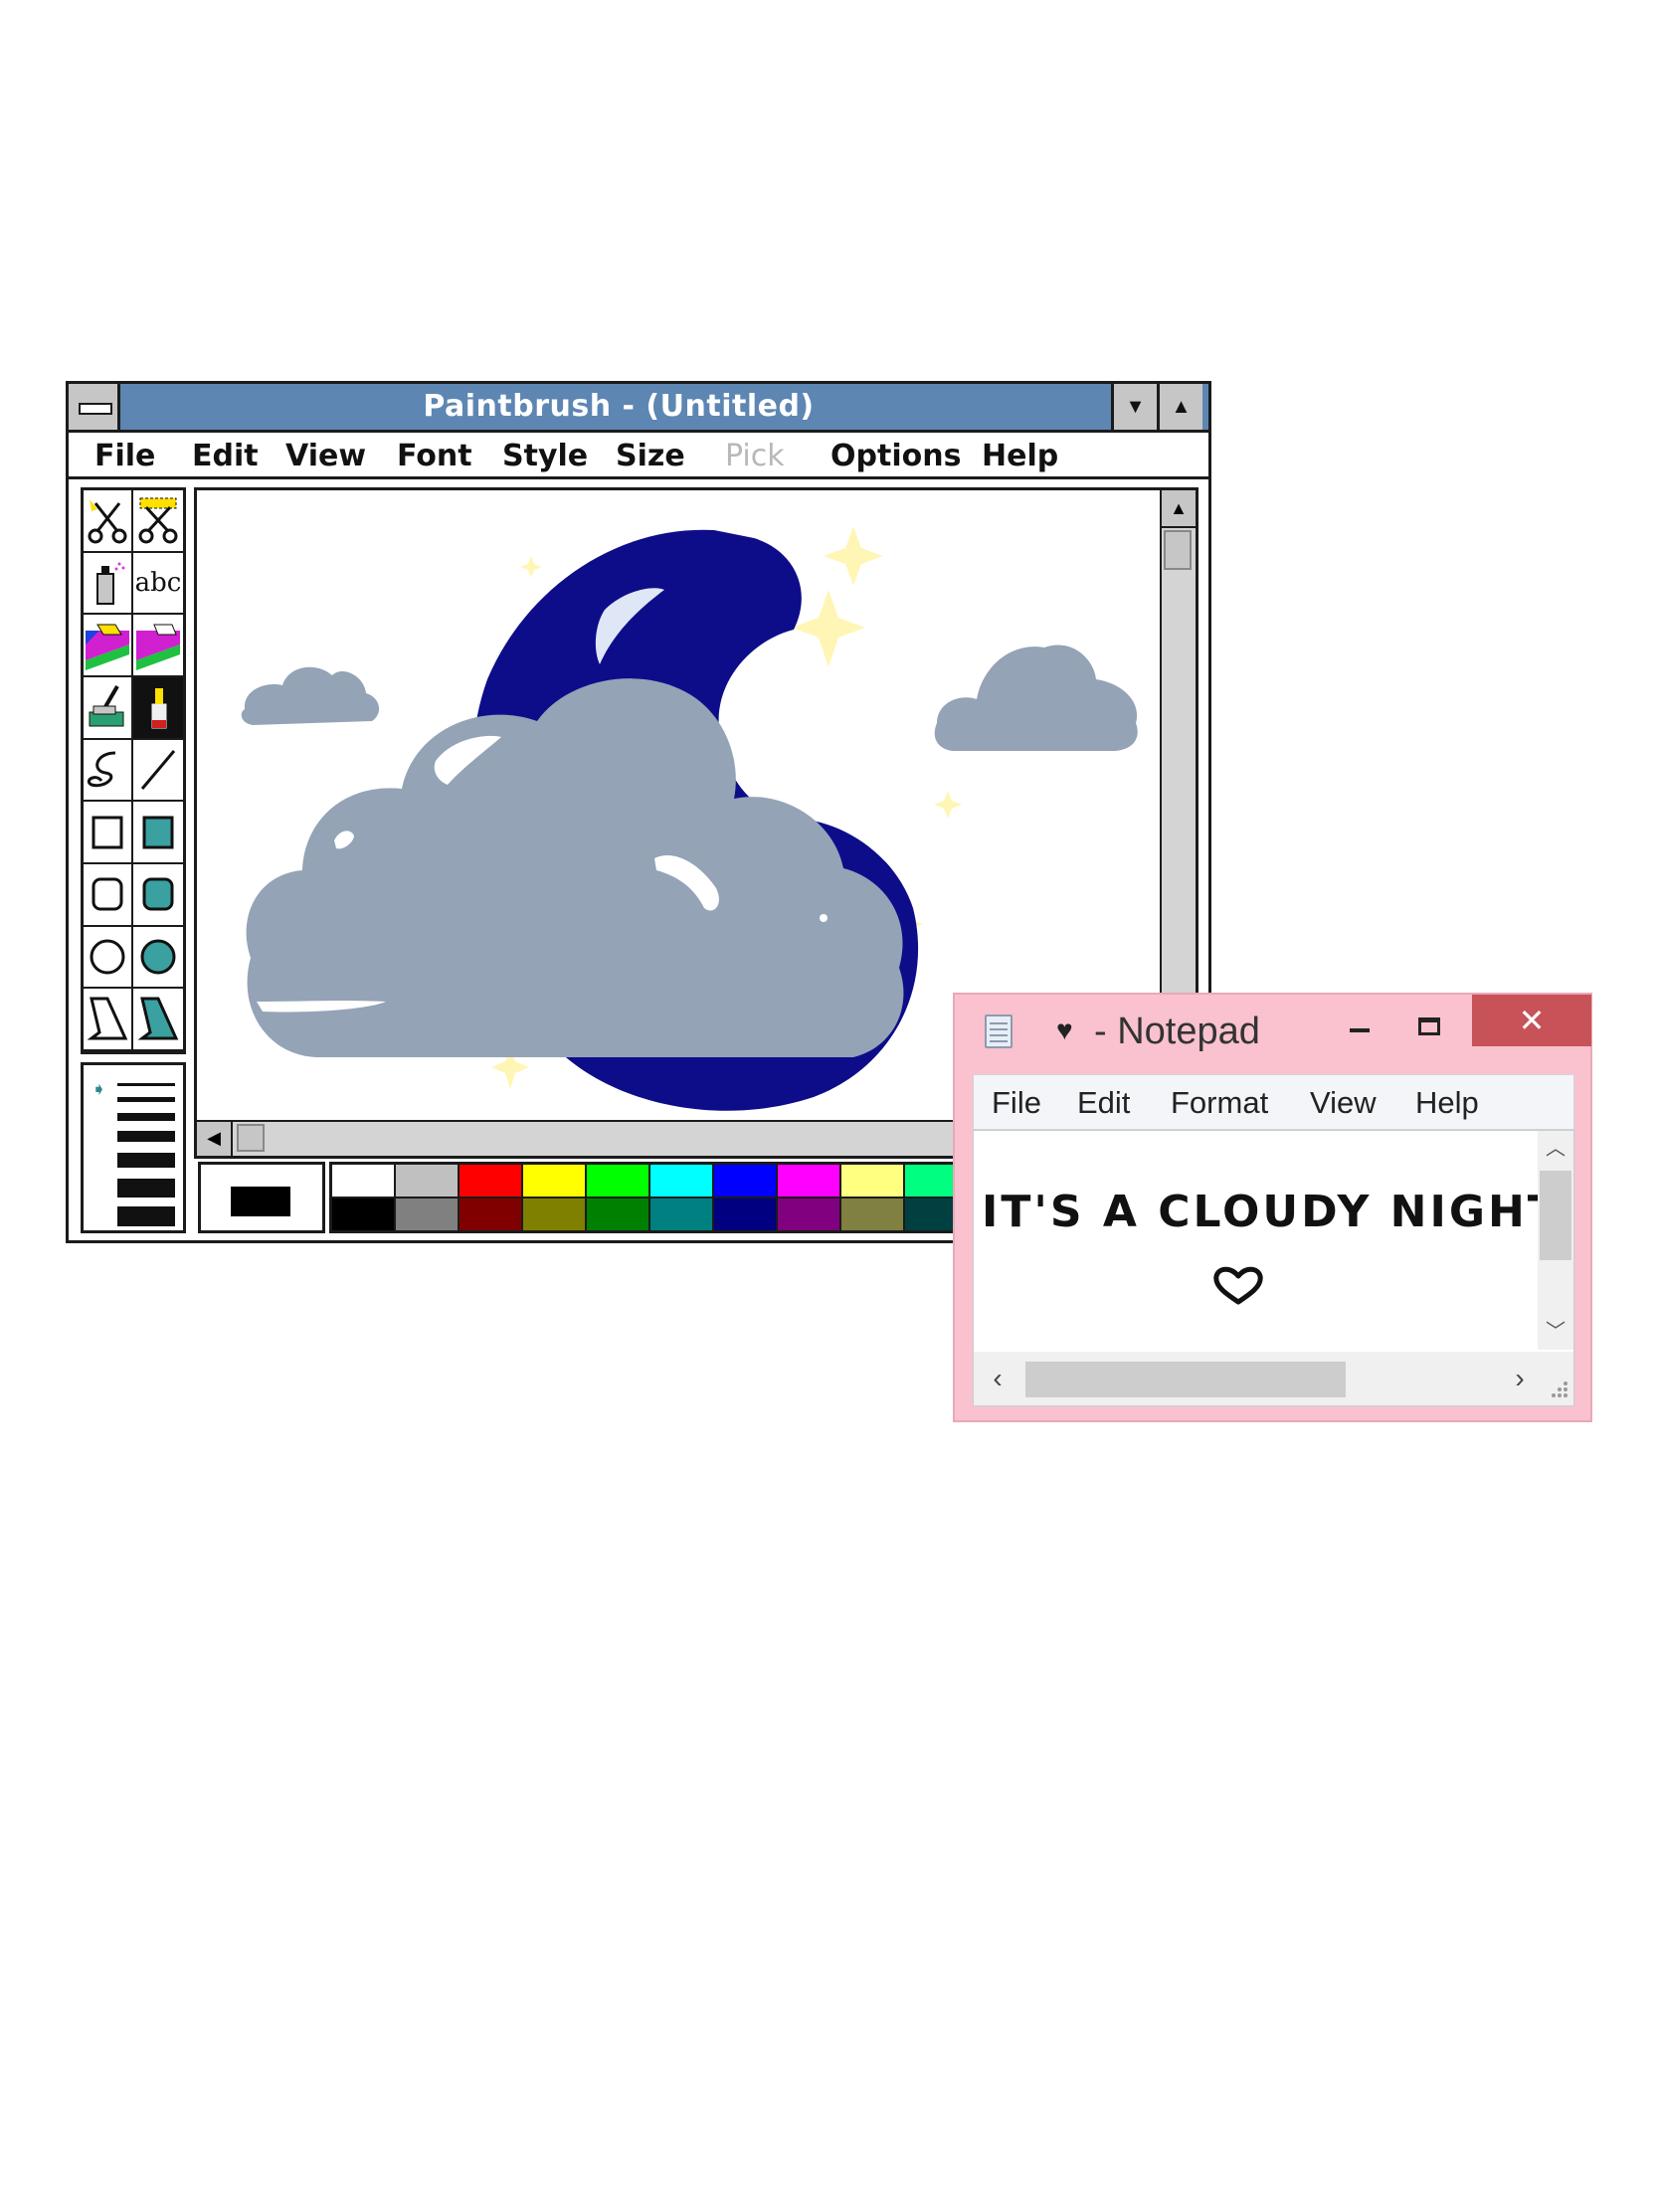  What do you see at coordinates (1558, 1388) in the screenshot?
I see `resize-grip-icon` at bounding box center [1558, 1388].